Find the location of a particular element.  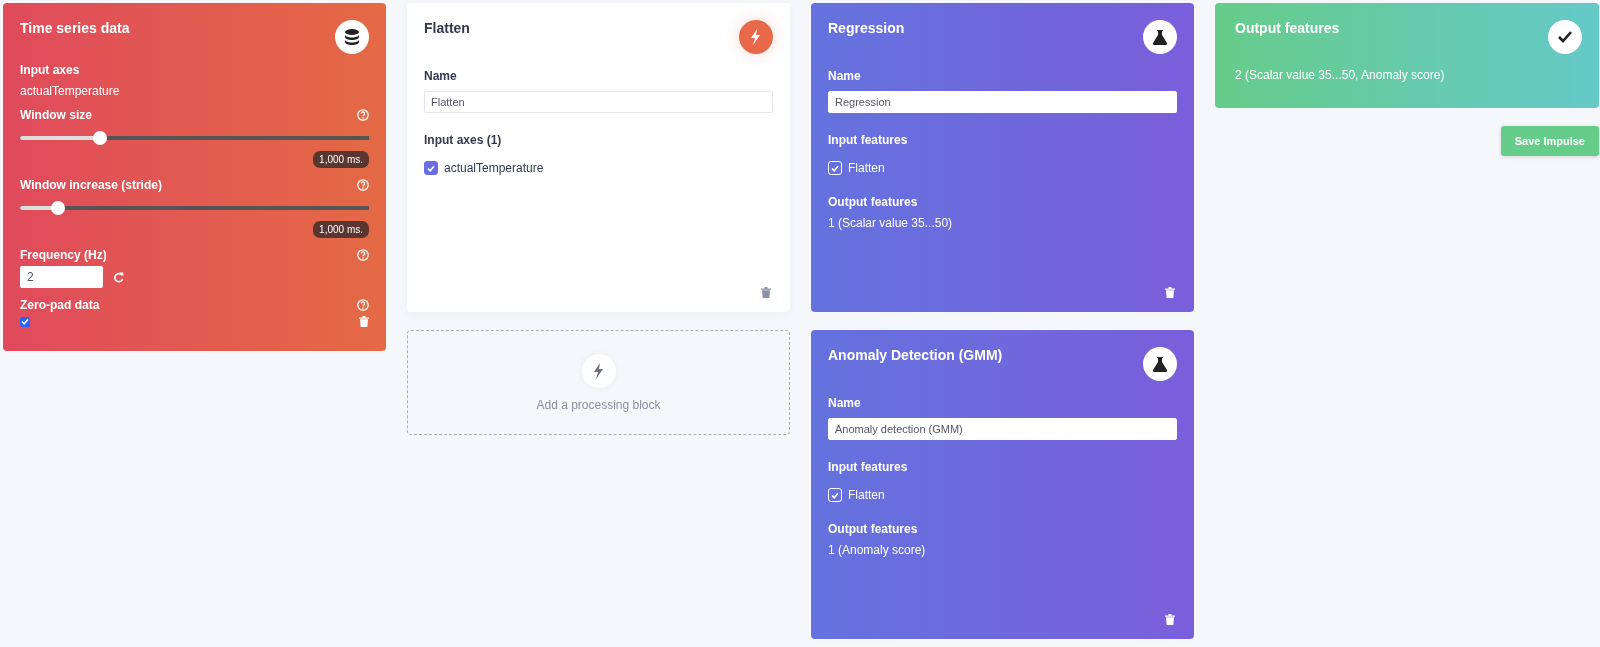

field-label: Window size is located at coordinates (56, 115).